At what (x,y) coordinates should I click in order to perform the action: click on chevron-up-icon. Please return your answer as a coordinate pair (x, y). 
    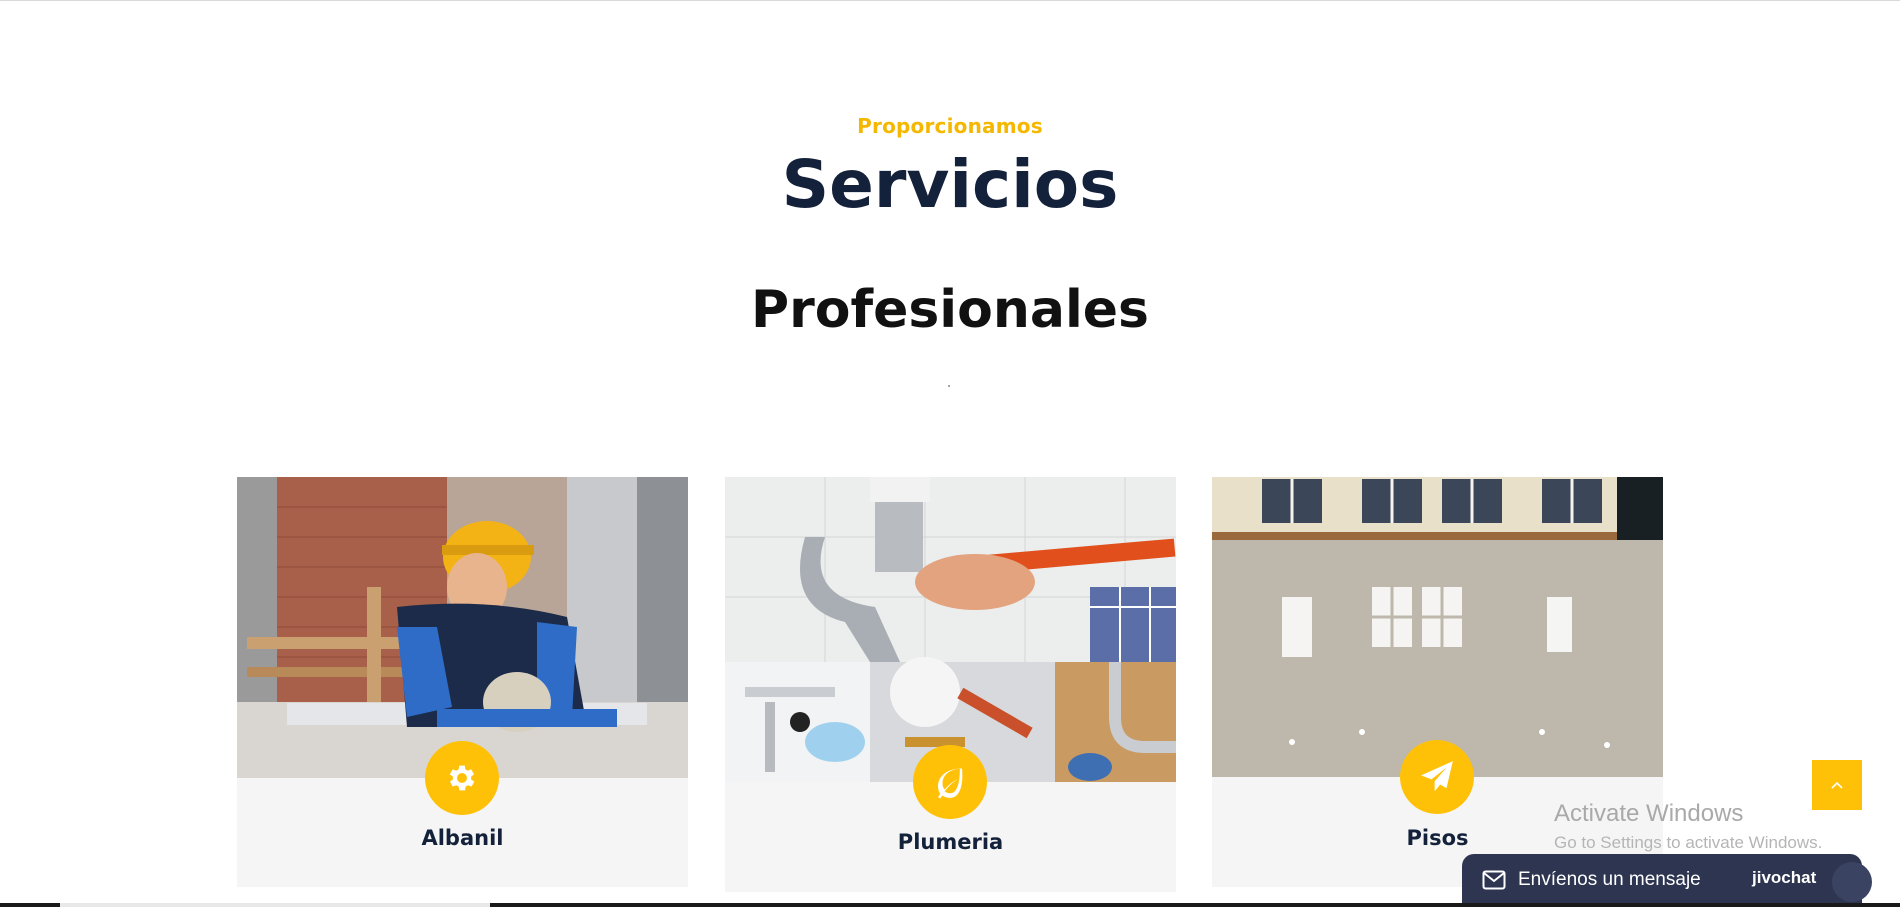
    Looking at the image, I should click on (1837, 785).